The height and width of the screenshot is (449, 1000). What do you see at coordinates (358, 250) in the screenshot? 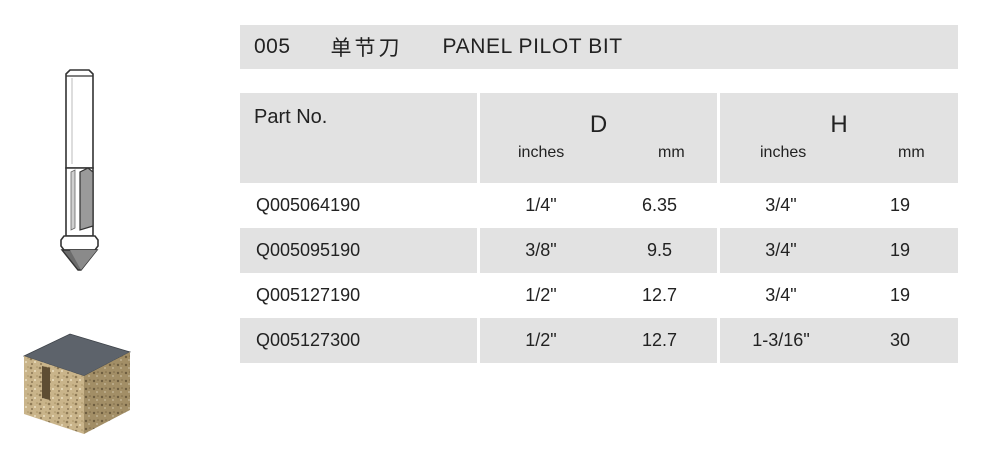
I see `part-number-cell: Q005095190` at bounding box center [358, 250].